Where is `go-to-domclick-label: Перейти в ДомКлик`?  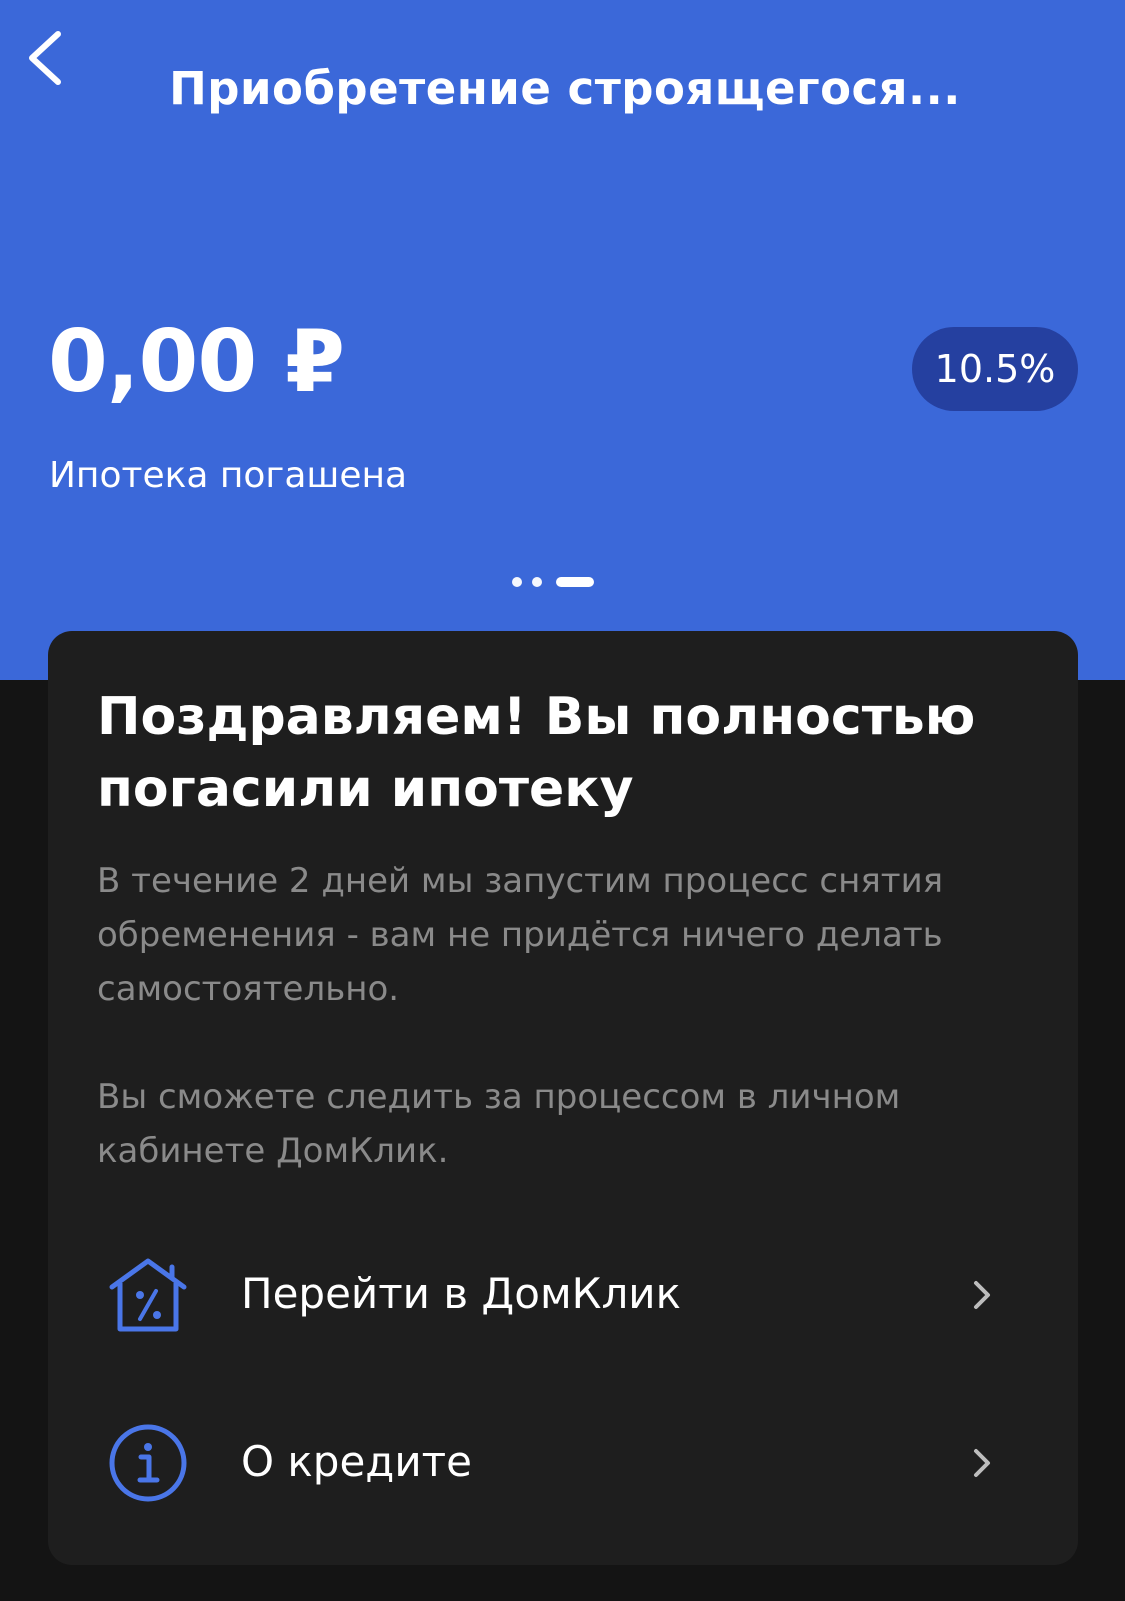
go-to-domclick-label: Перейти в ДомКлик is located at coordinates (461, 1293).